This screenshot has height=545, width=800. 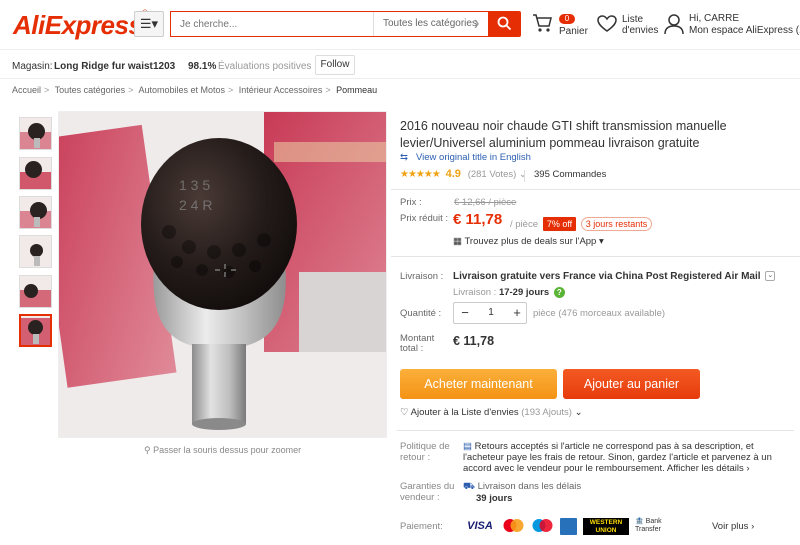 I want to click on buy-now-button: Acheter maintenant, so click(x=478, y=384).